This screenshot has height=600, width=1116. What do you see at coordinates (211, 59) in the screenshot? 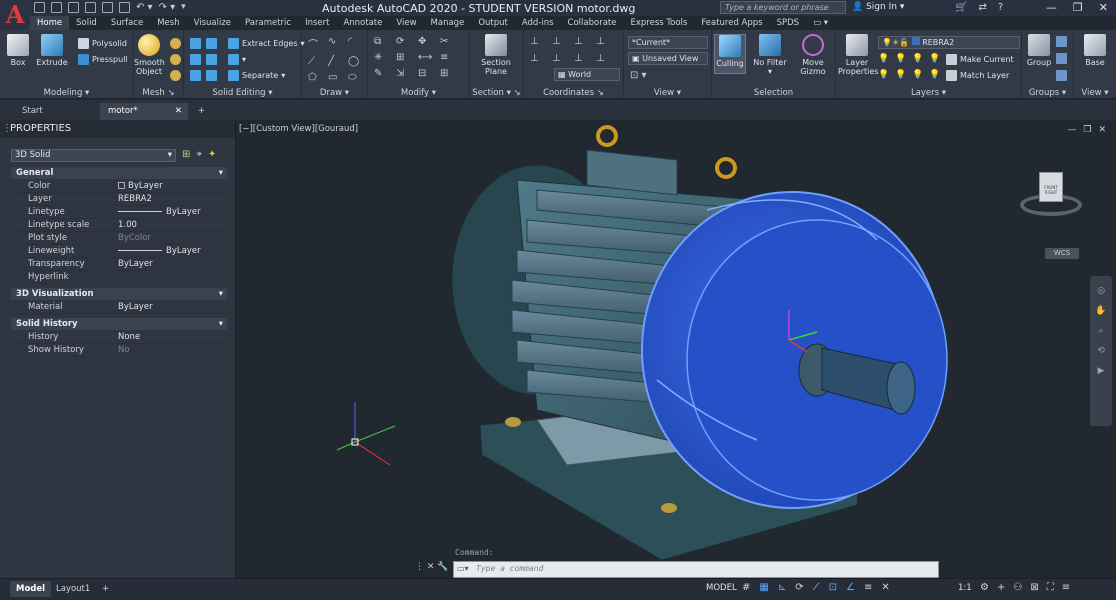
I see `slice-icon` at bounding box center [211, 59].